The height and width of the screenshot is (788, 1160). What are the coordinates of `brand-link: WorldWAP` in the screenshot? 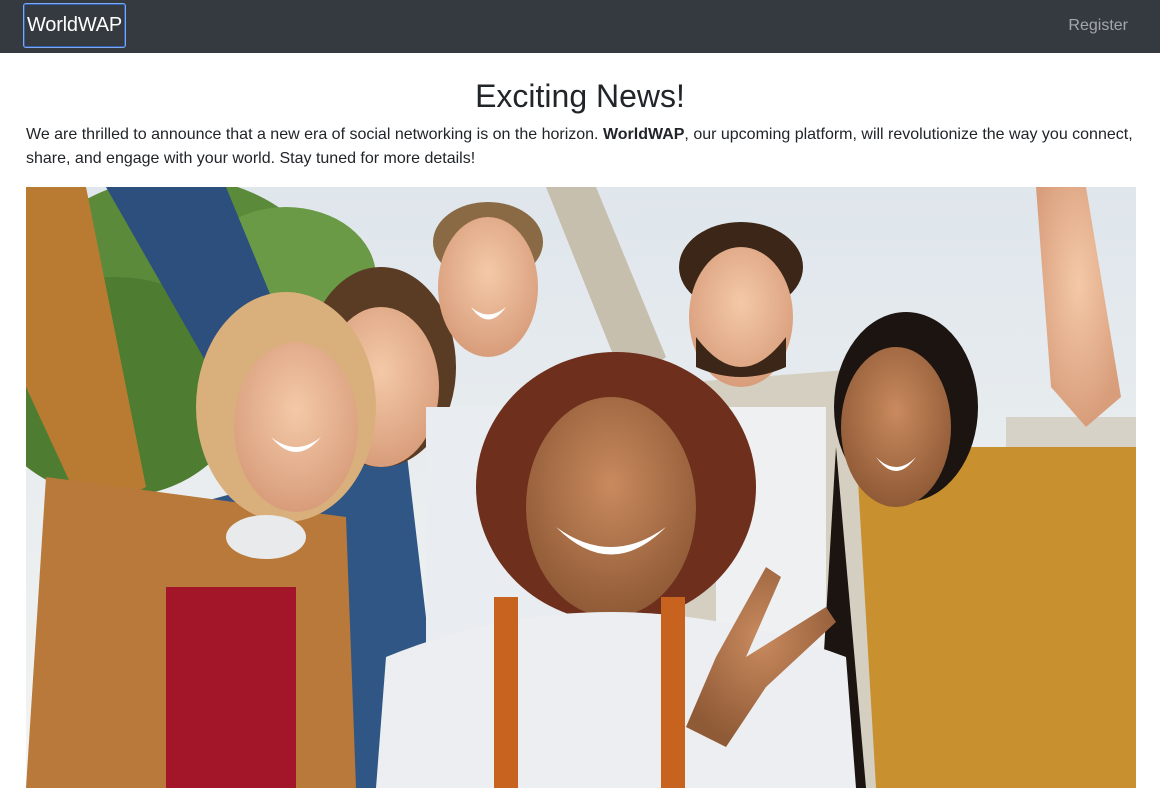 It's located at (74, 25).